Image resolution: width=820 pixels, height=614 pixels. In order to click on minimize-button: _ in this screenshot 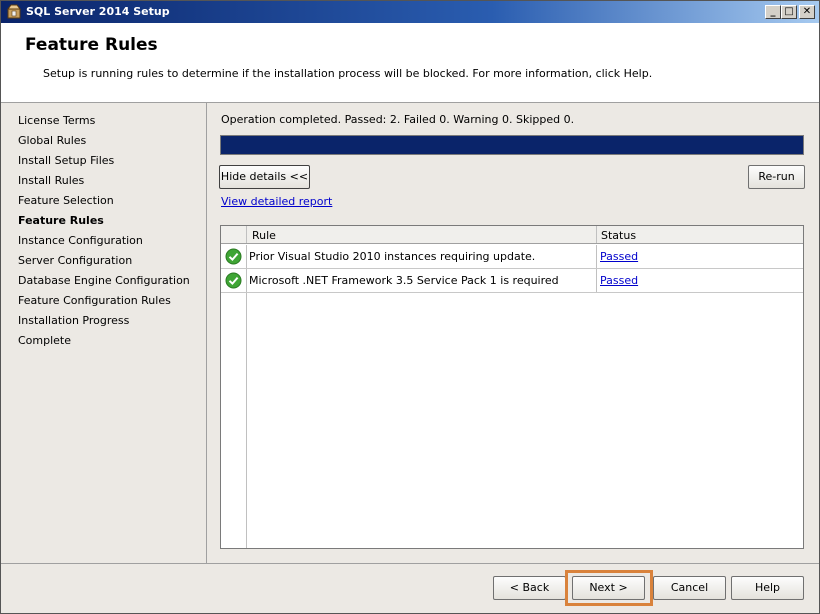, I will do `click(773, 12)`.